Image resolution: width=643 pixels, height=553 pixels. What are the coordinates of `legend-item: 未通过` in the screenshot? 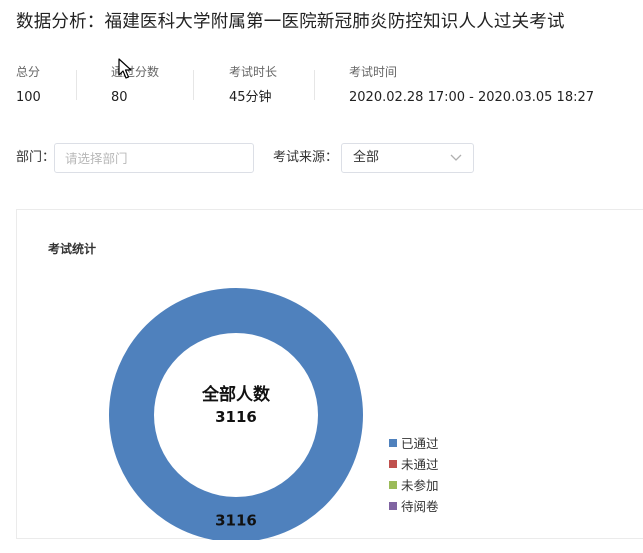 It's located at (414, 463).